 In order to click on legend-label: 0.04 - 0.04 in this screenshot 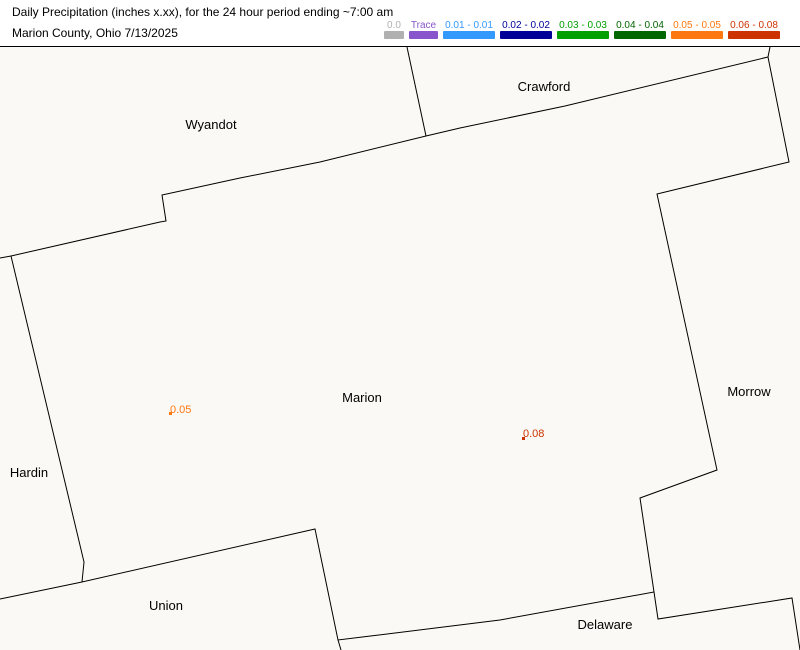, I will do `click(640, 25)`.